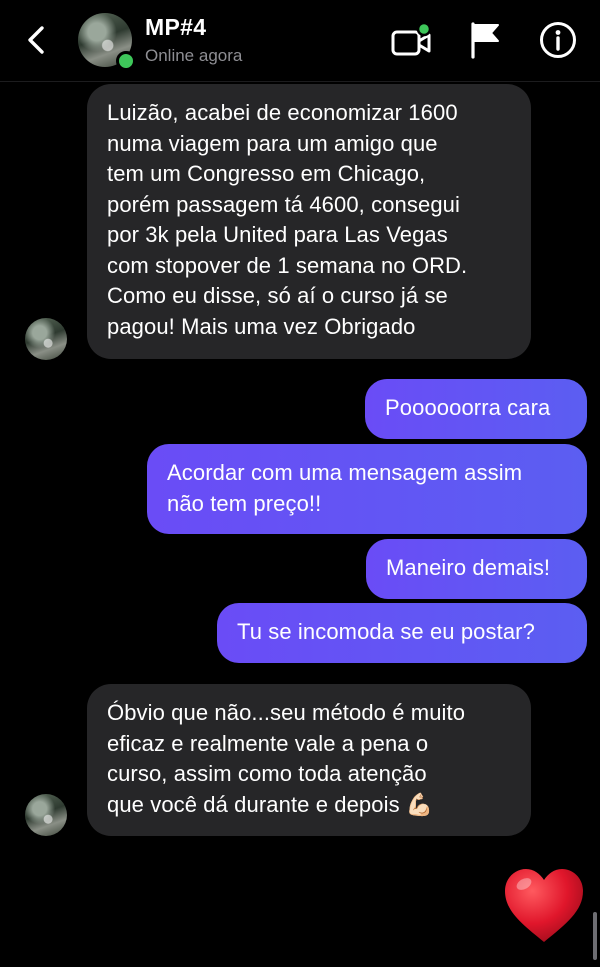 The image size is (600, 967). Describe the element at coordinates (402, 633) in the screenshot. I see `outgoing-message: Tu se incomoda se eu postar?` at that location.